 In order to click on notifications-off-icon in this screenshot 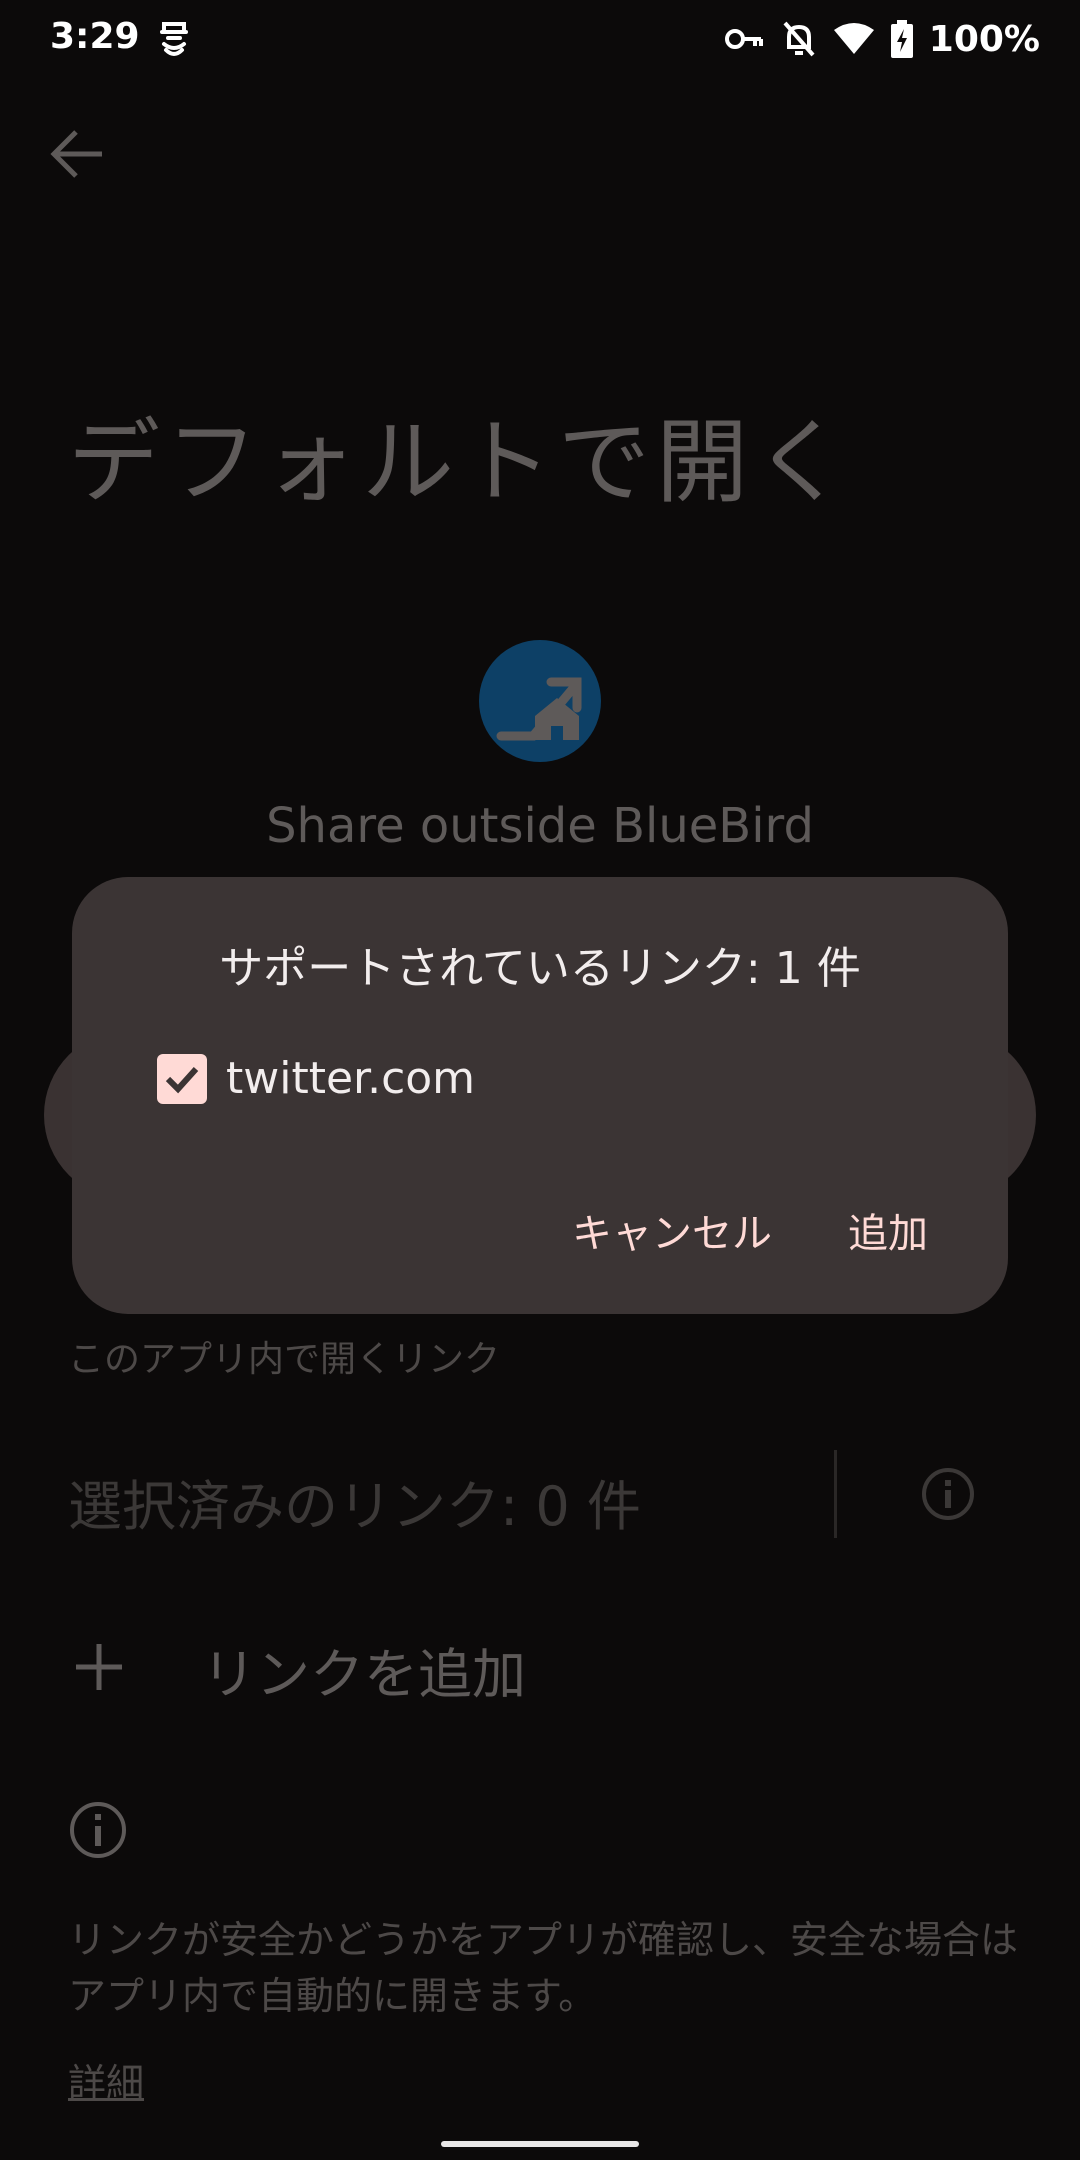, I will do `click(799, 39)`.